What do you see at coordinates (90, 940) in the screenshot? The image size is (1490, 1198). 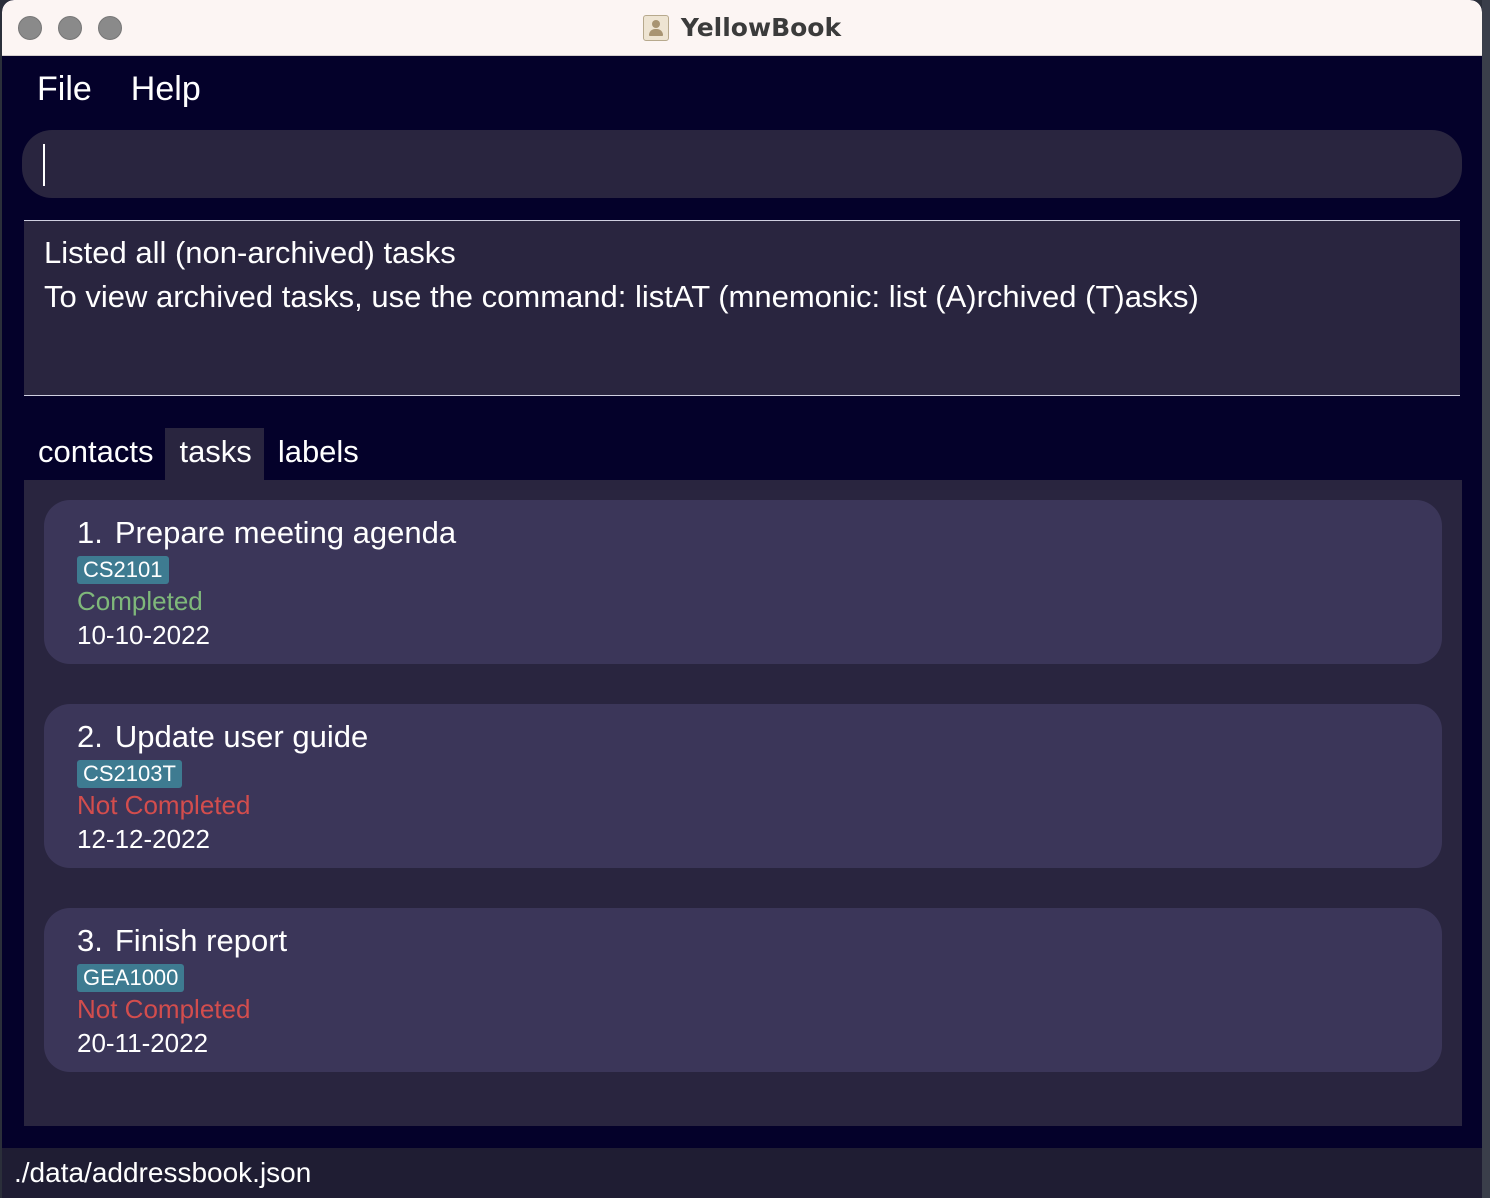 I see `task-index: 3.` at bounding box center [90, 940].